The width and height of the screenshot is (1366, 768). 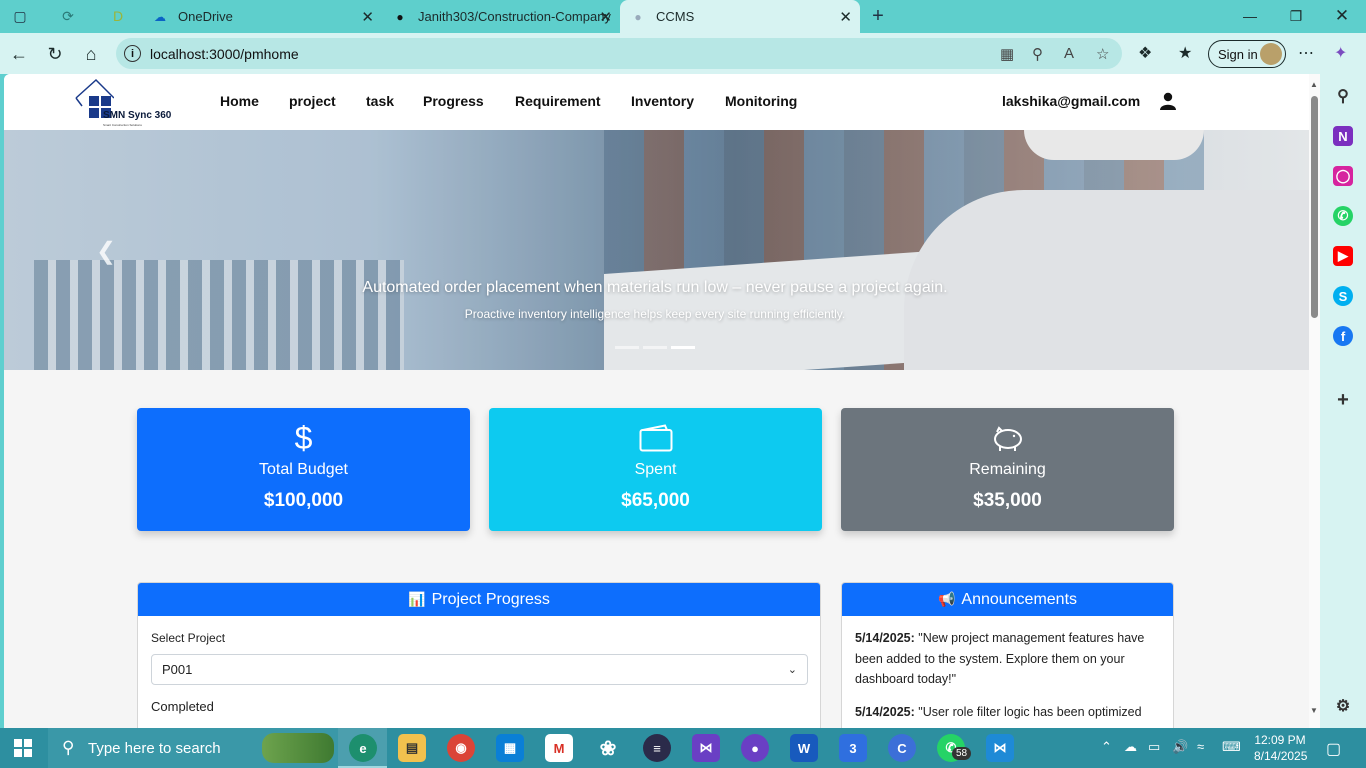 I want to click on github-desktop-icon: ●, so click(x=755, y=748).